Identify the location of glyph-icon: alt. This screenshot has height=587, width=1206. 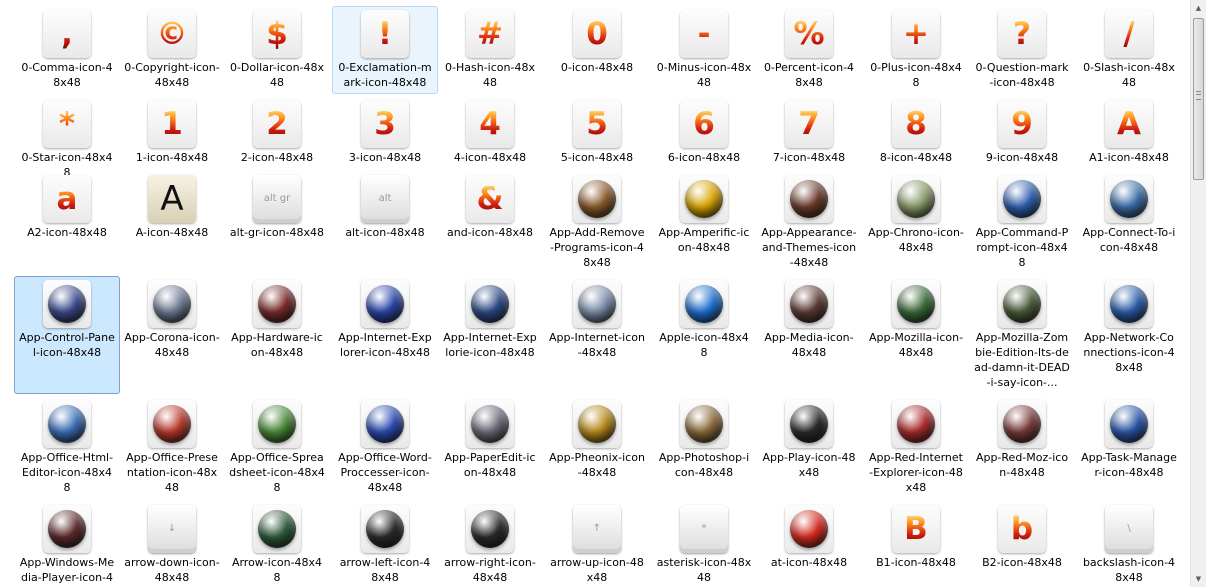
(385, 198).